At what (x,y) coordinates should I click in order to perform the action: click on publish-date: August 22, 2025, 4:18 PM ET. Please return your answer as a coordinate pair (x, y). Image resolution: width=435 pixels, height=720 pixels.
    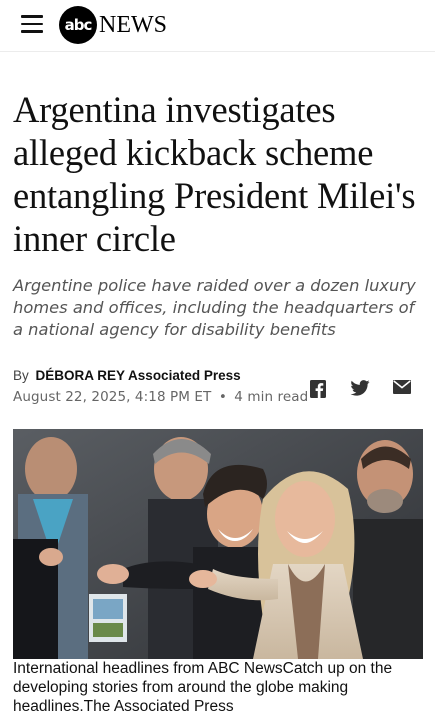
    Looking at the image, I should click on (112, 397).